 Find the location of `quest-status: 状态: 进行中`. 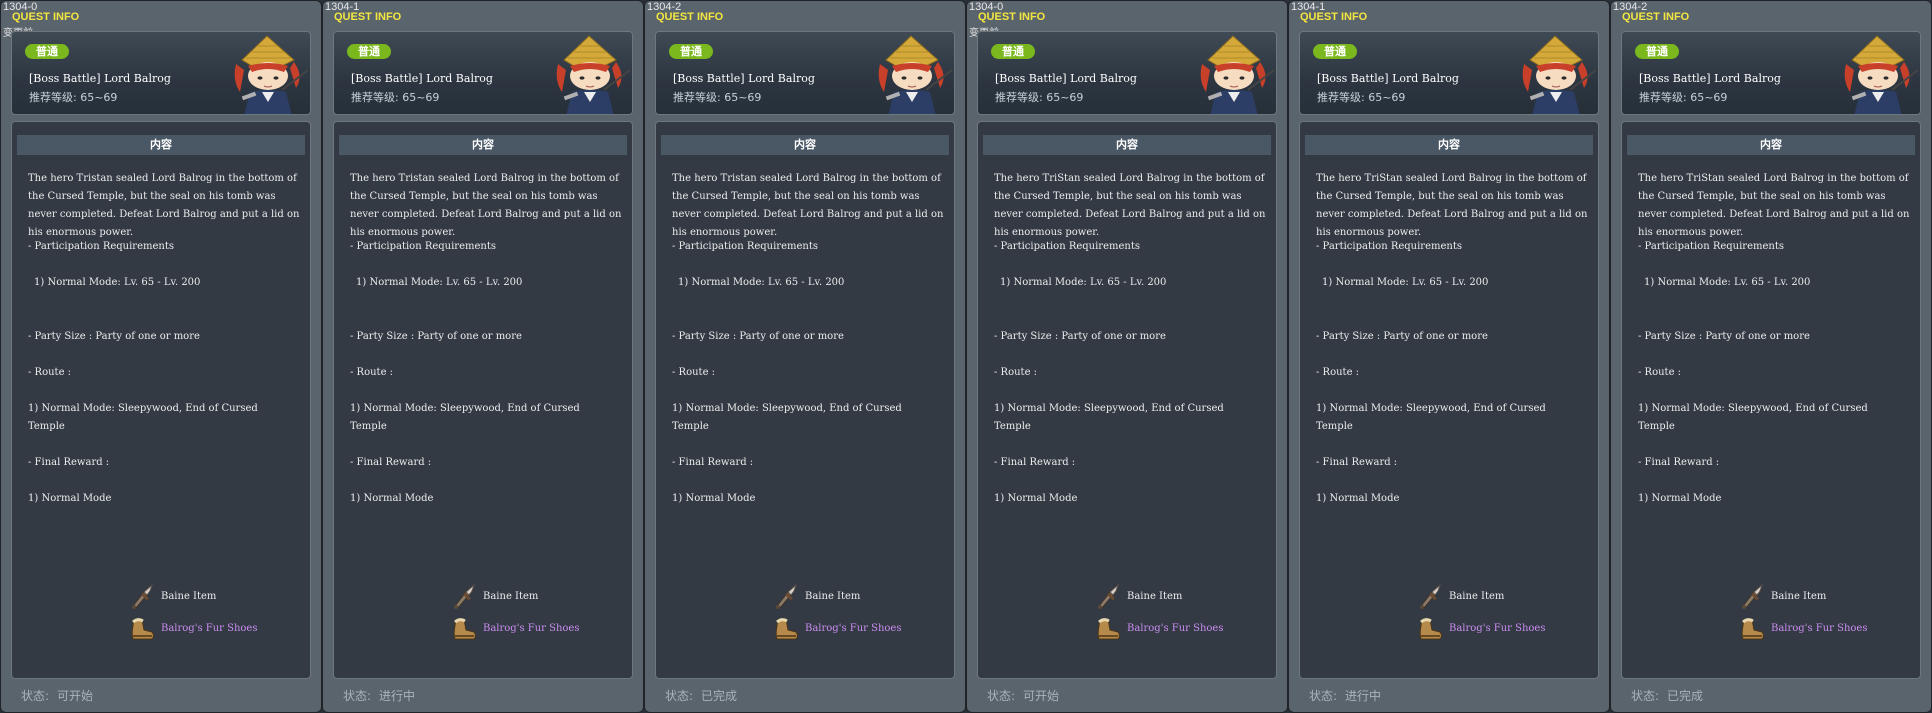

quest-status: 状态: 进行中 is located at coordinates (1349, 695).